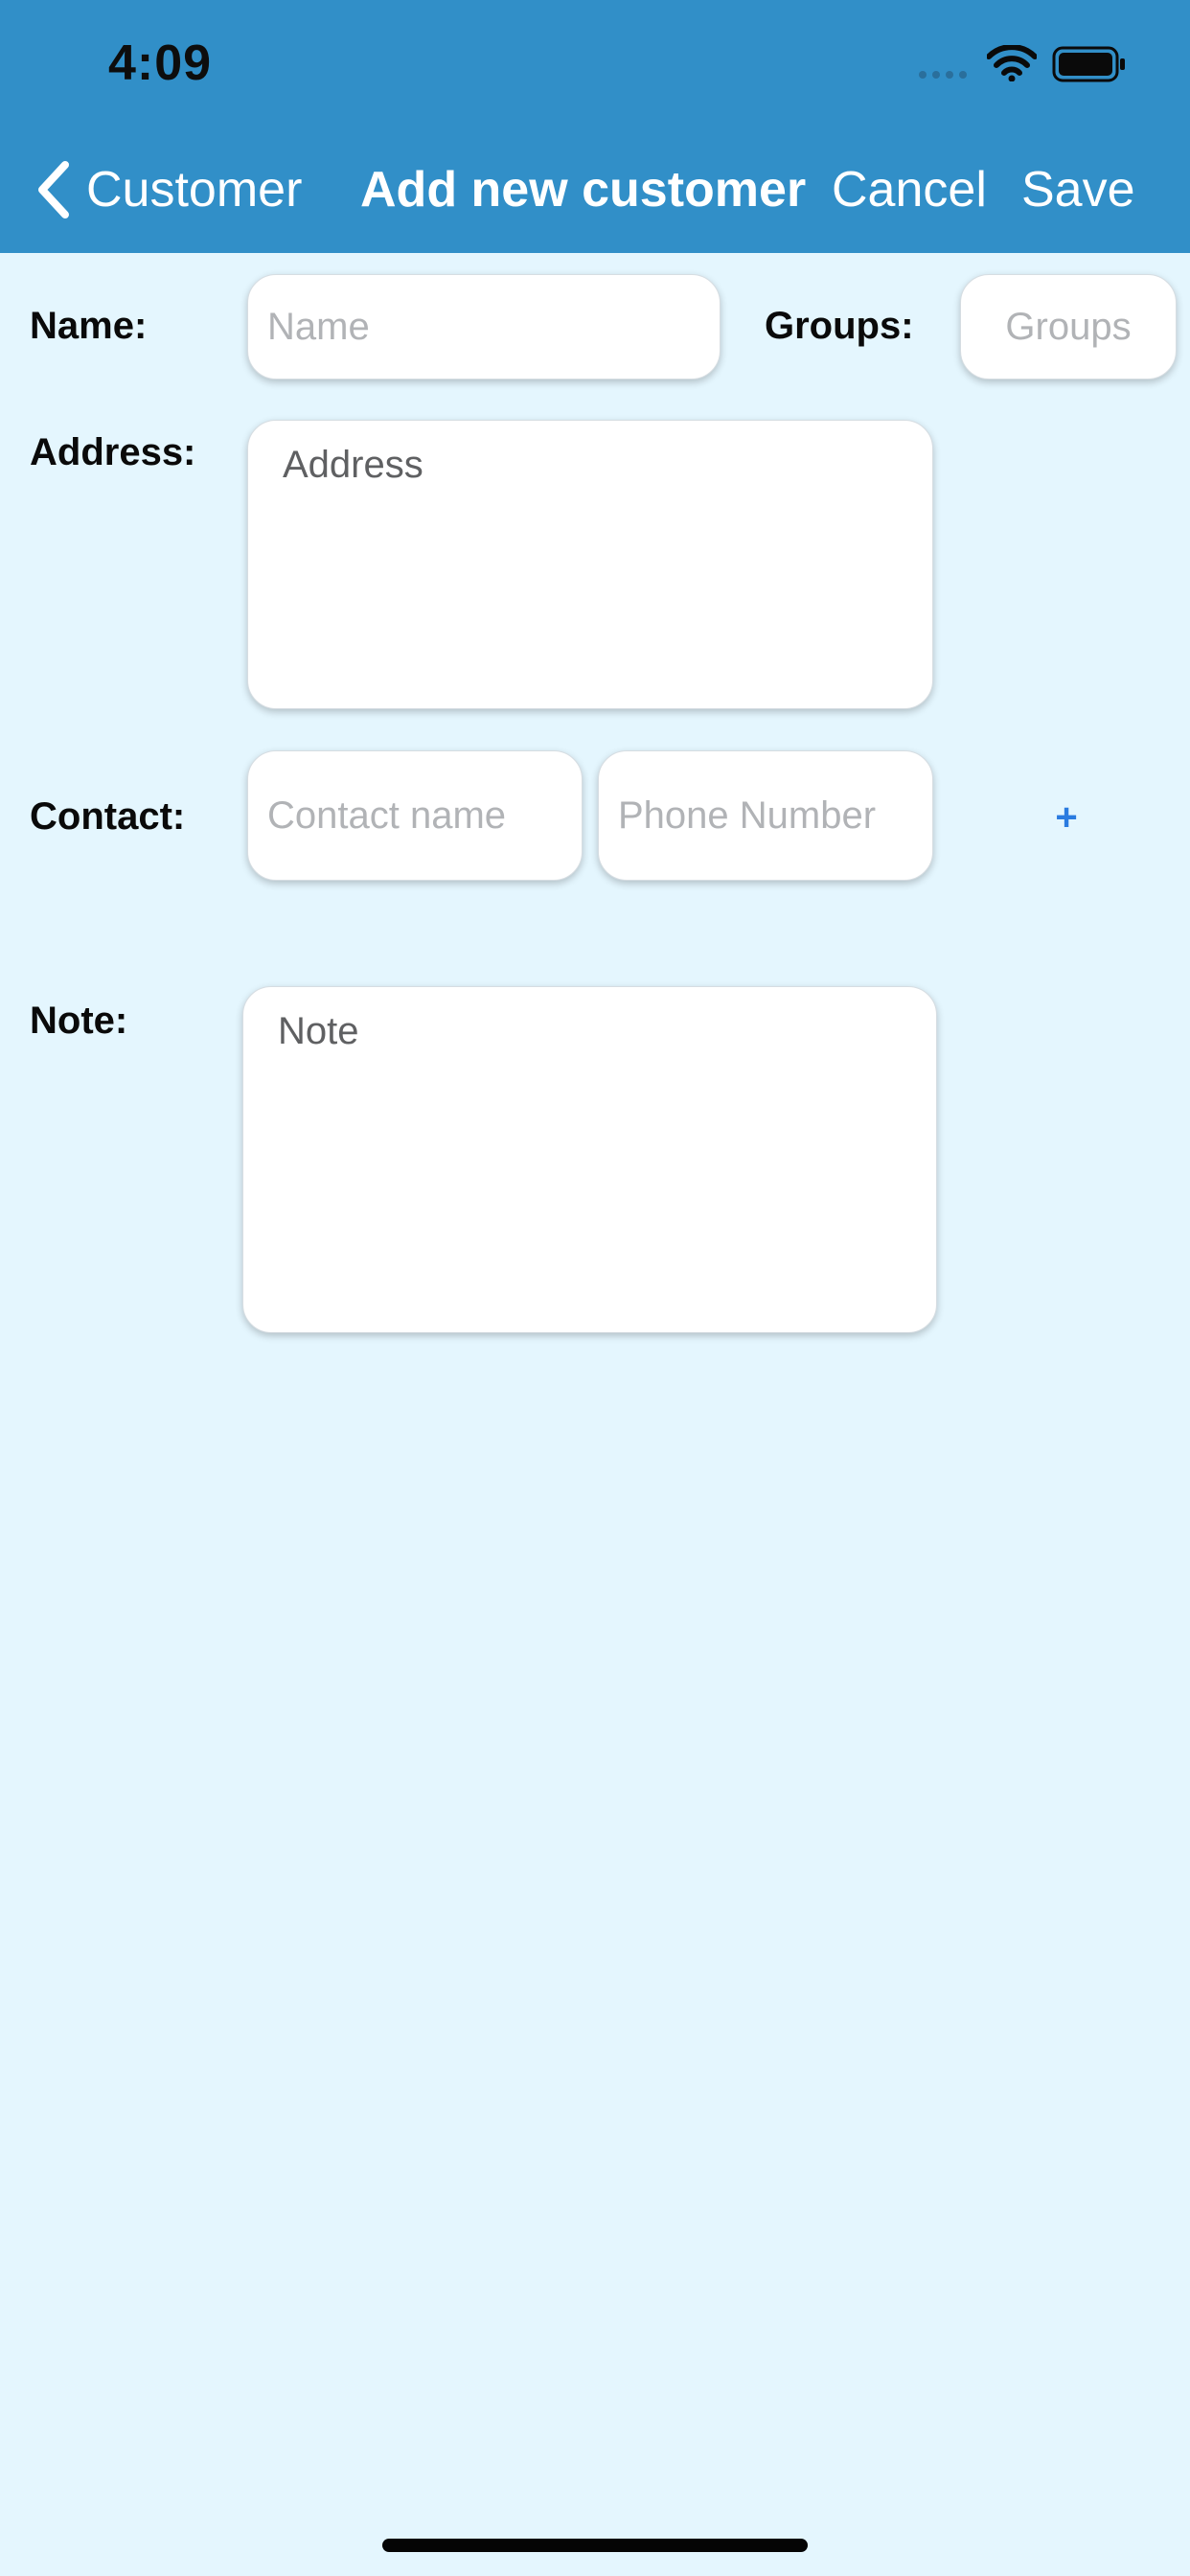 The width and height of the screenshot is (1190, 2576). What do you see at coordinates (595, 2545) in the screenshot?
I see `home-indicator` at bounding box center [595, 2545].